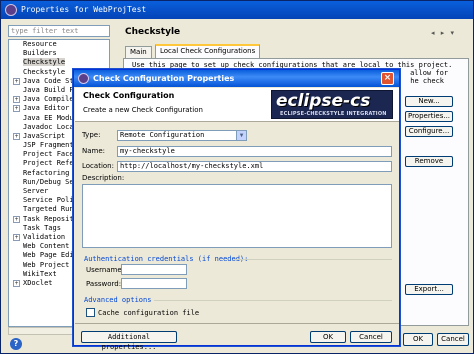 The height and width of the screenshot is (354, 474). What do you see at coordinates (48, 145) in the screenshot?
I see `tree-item-label: JSP Fragment` at bounding box center [48, 145].